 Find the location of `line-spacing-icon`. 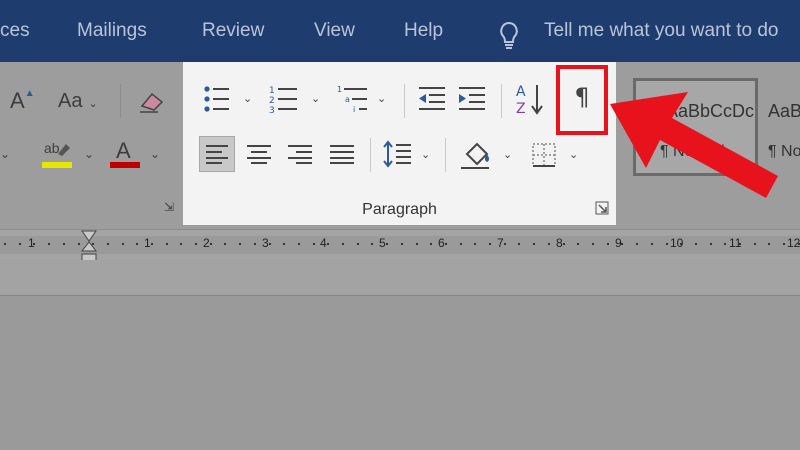

line-spacing-icon is located at coordinates (398, 154).